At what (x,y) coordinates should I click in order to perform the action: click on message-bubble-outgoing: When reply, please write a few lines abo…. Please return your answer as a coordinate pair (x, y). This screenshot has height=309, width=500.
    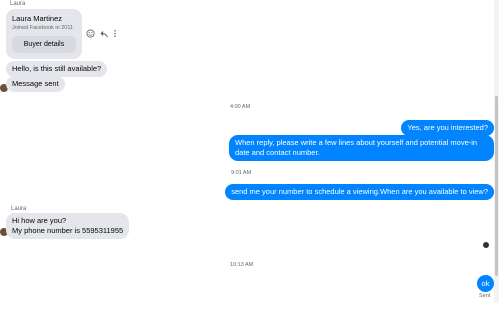
    Looking at the image, I should click on (361, 148).